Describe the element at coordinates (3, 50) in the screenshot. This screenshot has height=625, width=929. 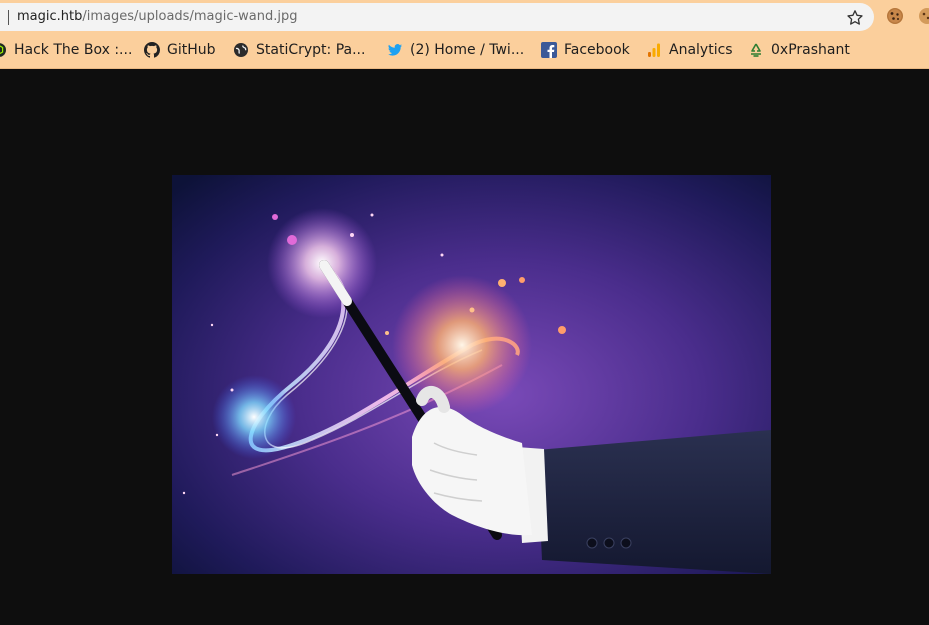
I see `htb-icon` at that location.